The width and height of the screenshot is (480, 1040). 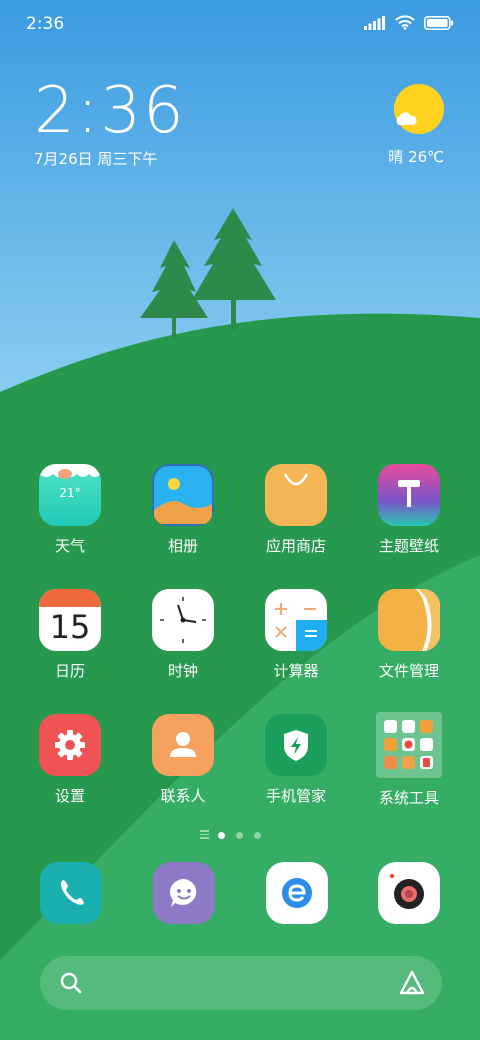 What do you see at coordinates (416, 157) in the screenshot?
I see `weather-text: 晴 26℃` at bounding box center [416, 157].